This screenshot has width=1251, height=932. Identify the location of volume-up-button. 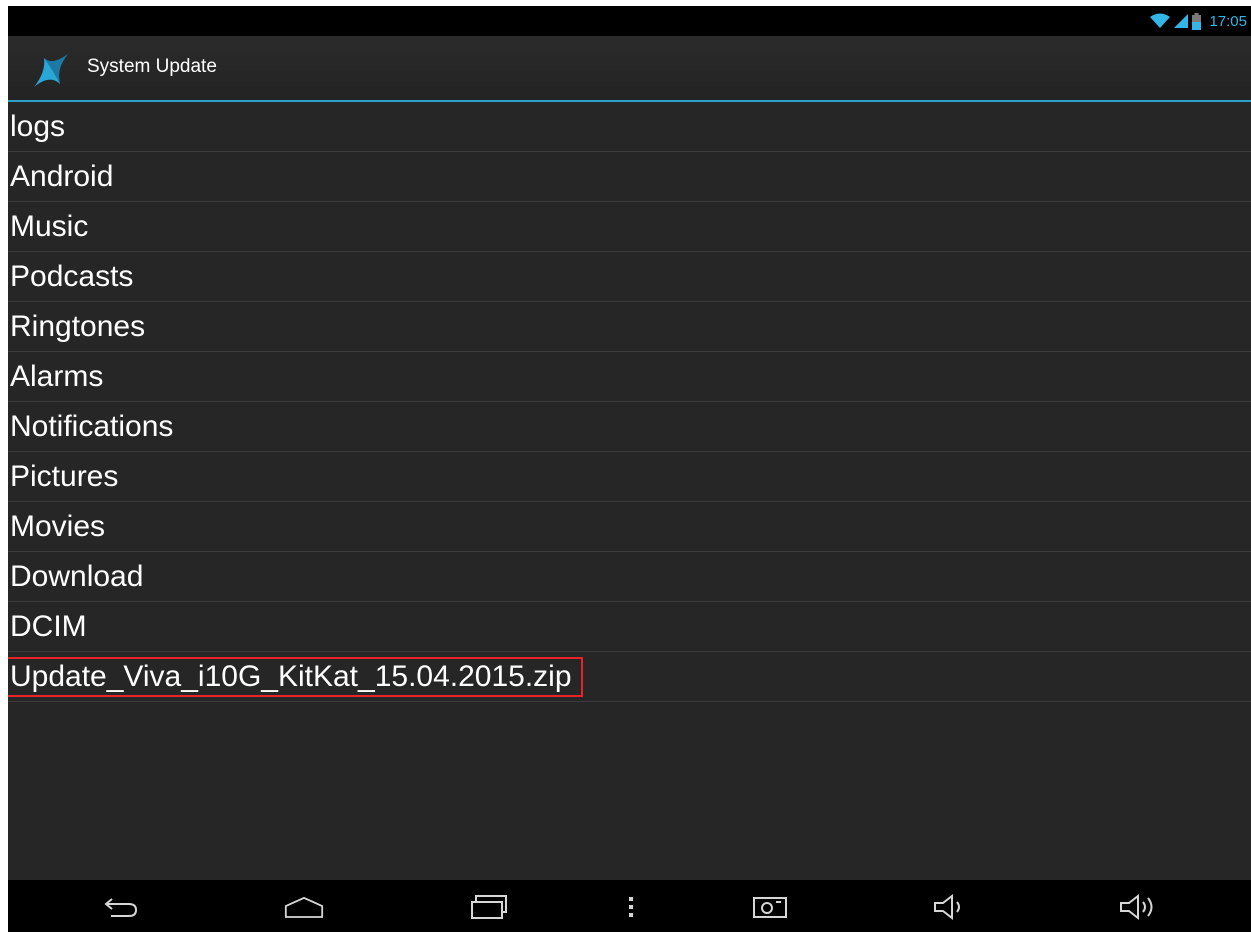
(1138, 907).